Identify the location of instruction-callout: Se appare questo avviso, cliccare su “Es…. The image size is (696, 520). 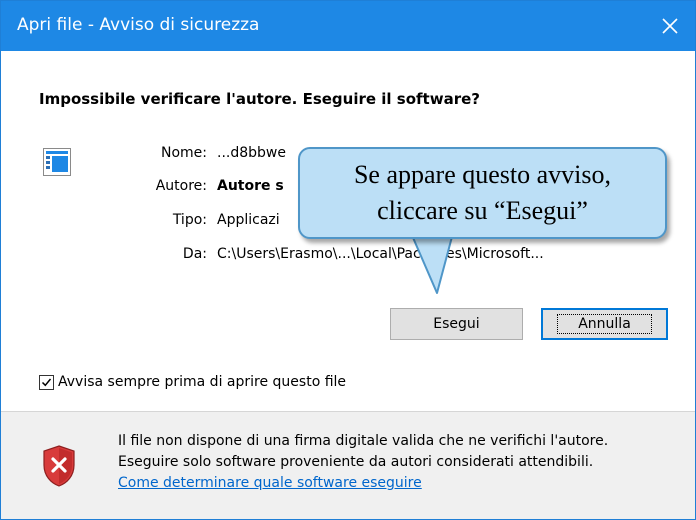
(482, 193).